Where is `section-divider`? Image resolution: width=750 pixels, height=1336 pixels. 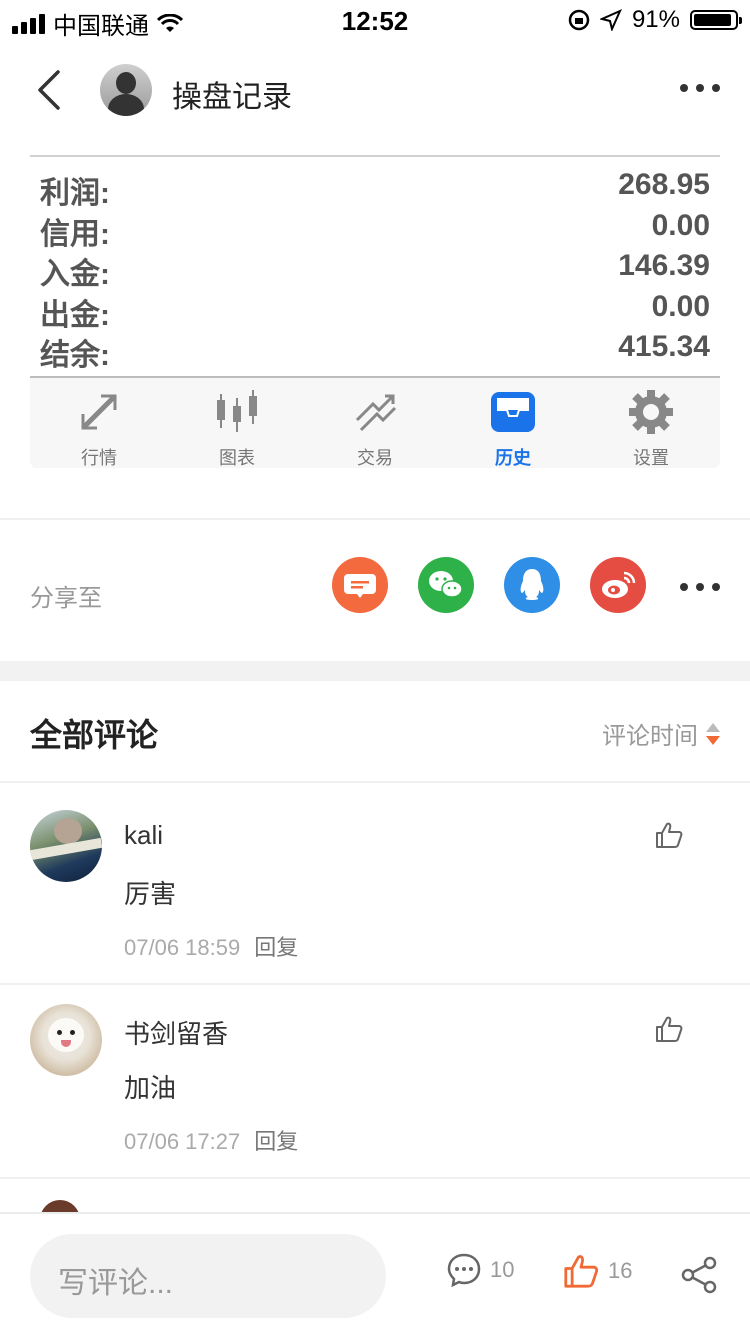
section-divider is located at coordinates (375, 519).